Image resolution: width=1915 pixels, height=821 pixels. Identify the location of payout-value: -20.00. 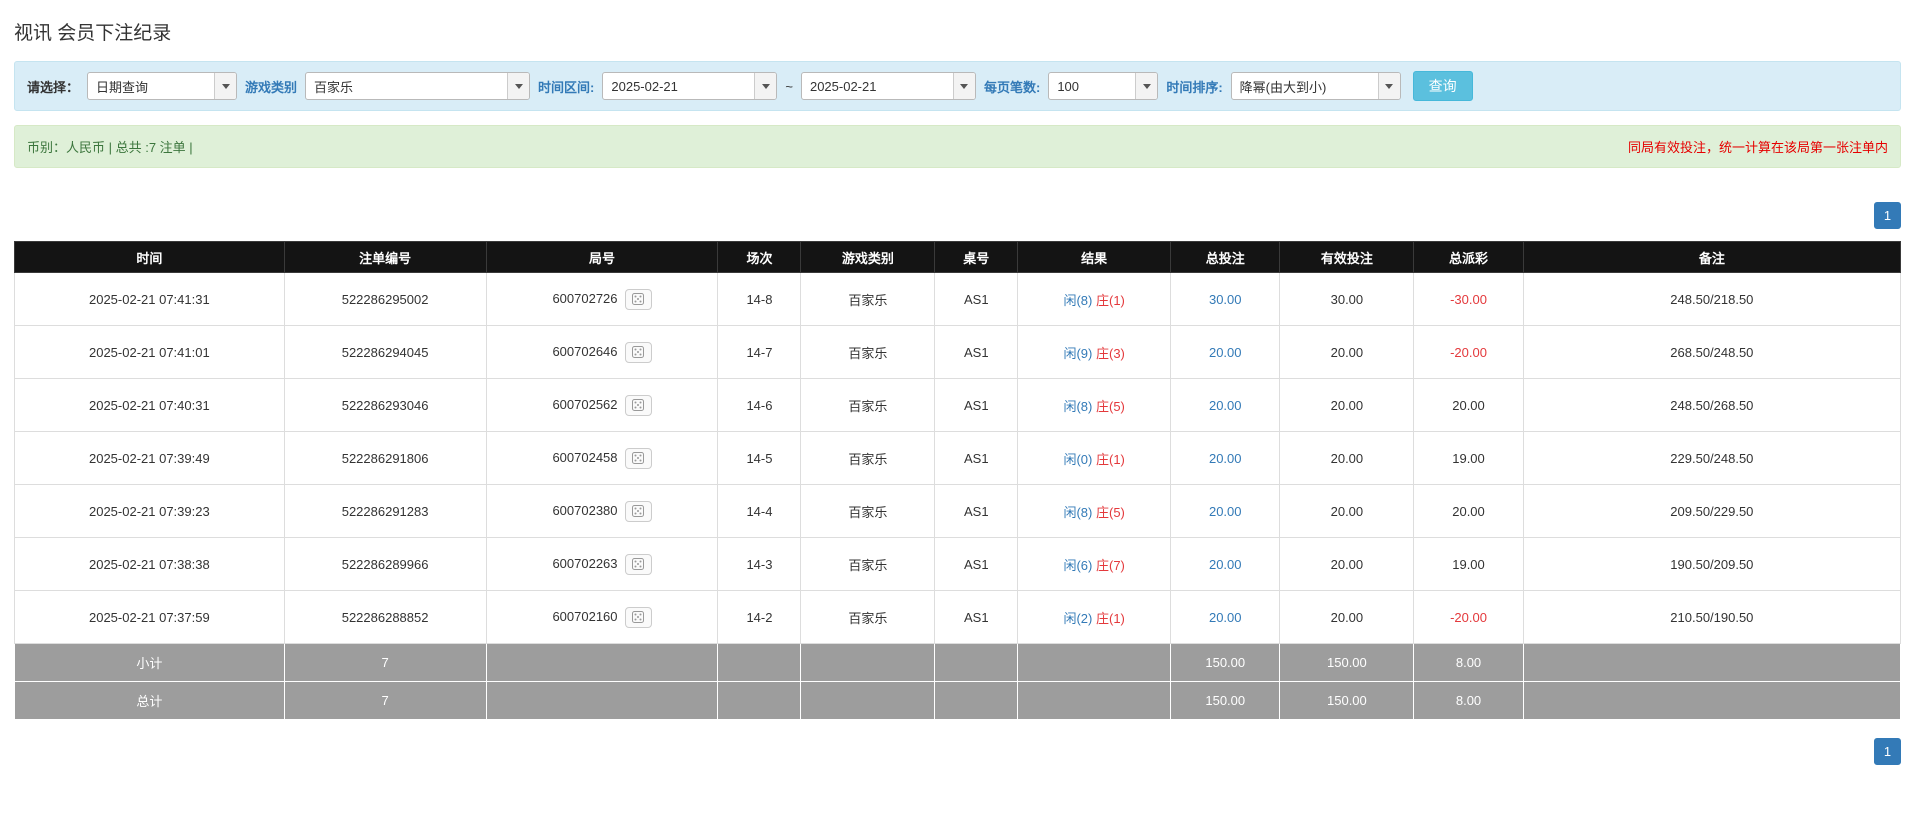
(1468, 352).